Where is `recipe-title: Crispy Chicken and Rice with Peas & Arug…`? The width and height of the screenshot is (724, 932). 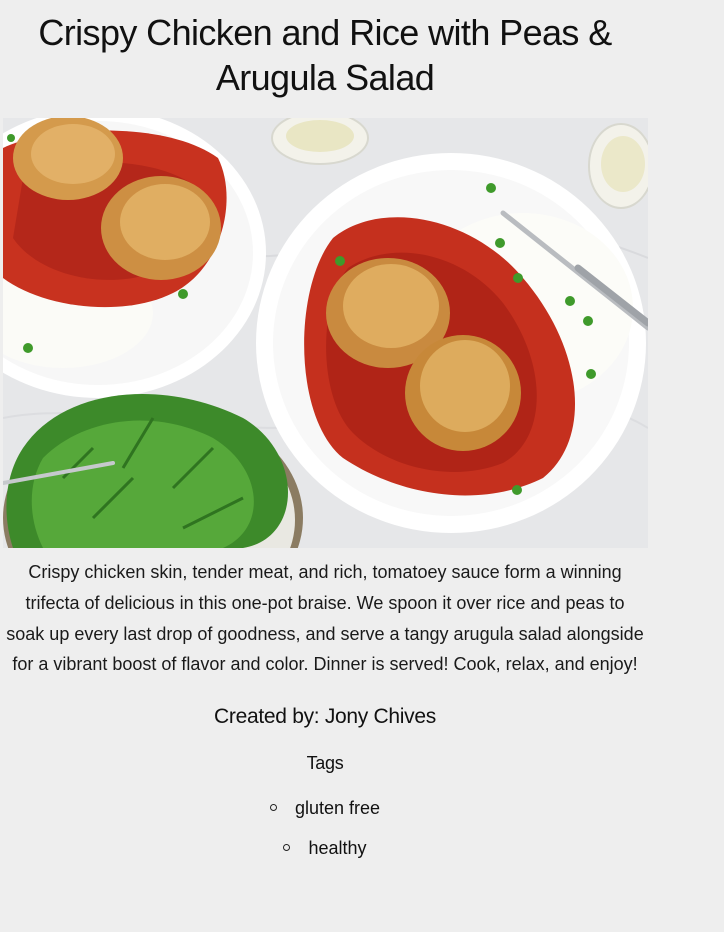 recipe-title: Crispy Chicken and Rice with Peas & Arug… is located at coordinates (325, 55).